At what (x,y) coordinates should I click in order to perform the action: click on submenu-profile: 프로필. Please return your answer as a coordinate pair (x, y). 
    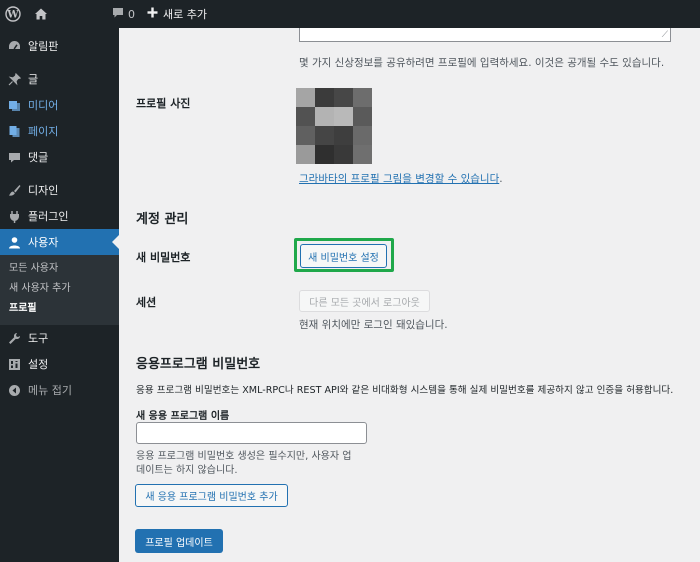
    Looking at the image, I should click on (59, 309).